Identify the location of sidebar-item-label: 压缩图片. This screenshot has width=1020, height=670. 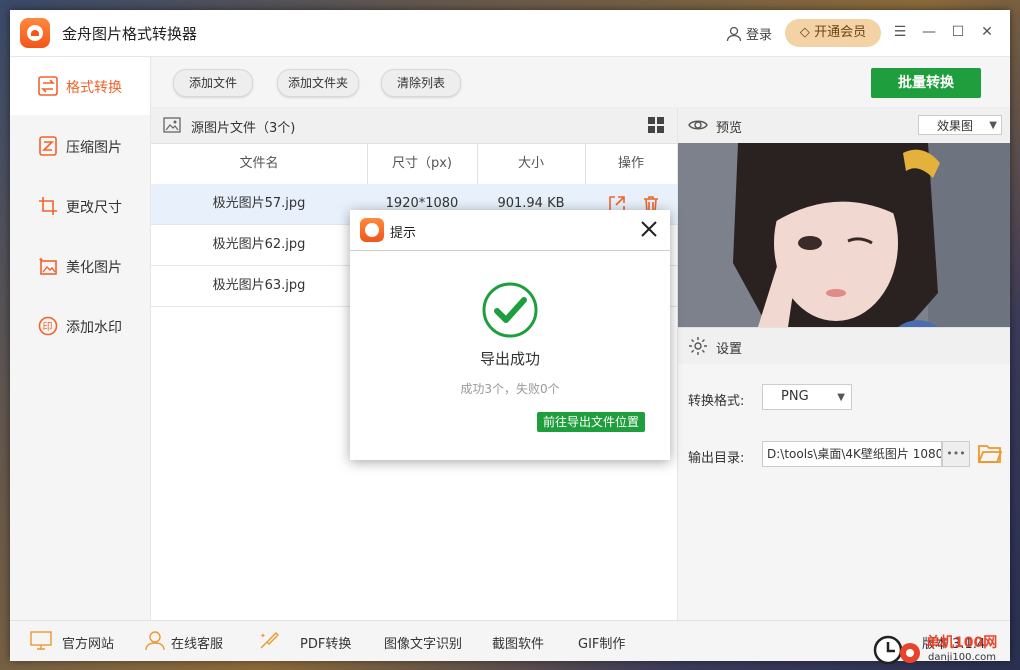
(94, 148).